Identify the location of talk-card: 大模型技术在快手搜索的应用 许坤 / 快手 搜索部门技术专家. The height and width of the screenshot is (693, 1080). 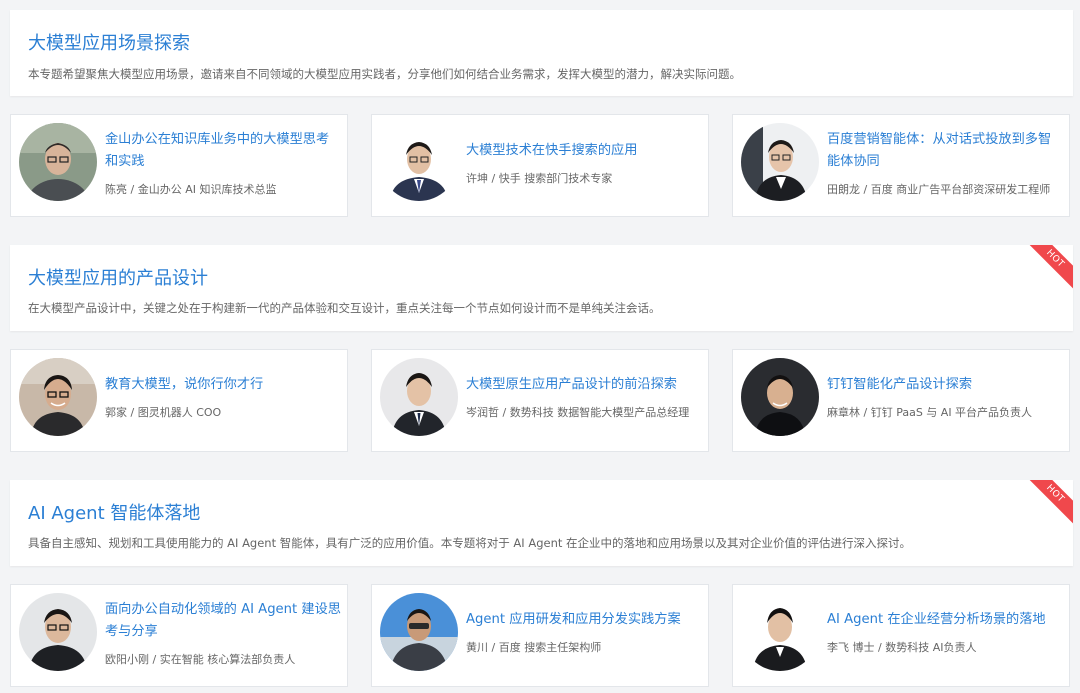
(540, 165).